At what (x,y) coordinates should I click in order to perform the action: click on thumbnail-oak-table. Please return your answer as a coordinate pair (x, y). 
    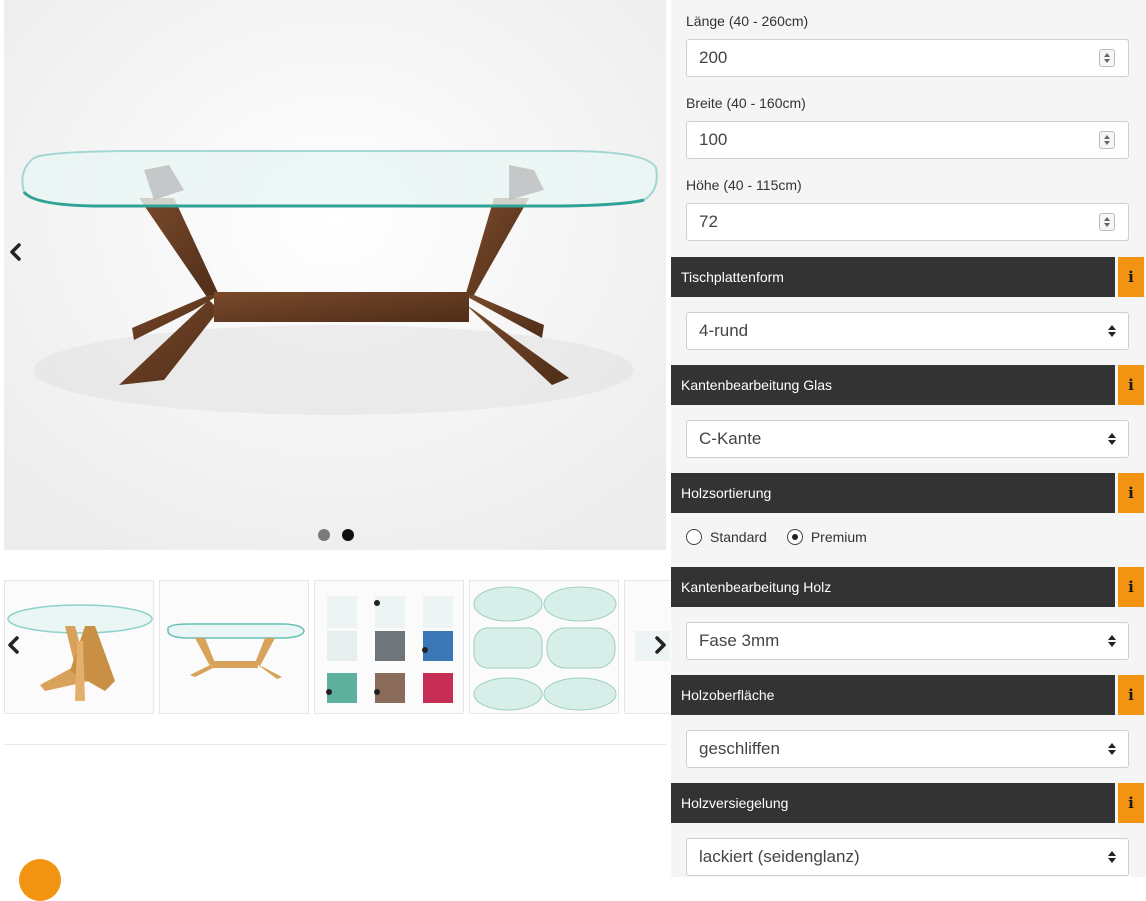
    Looking at the image, I should click on (234, 647).